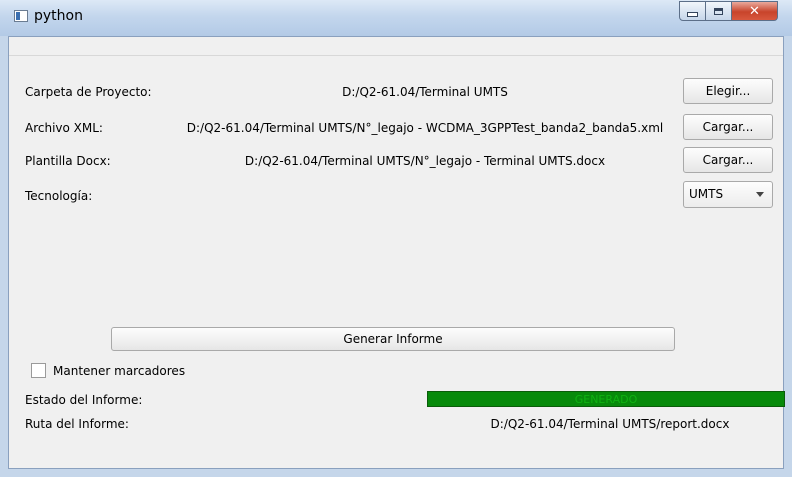  I want to click on maximize-button, so click(719, 11).